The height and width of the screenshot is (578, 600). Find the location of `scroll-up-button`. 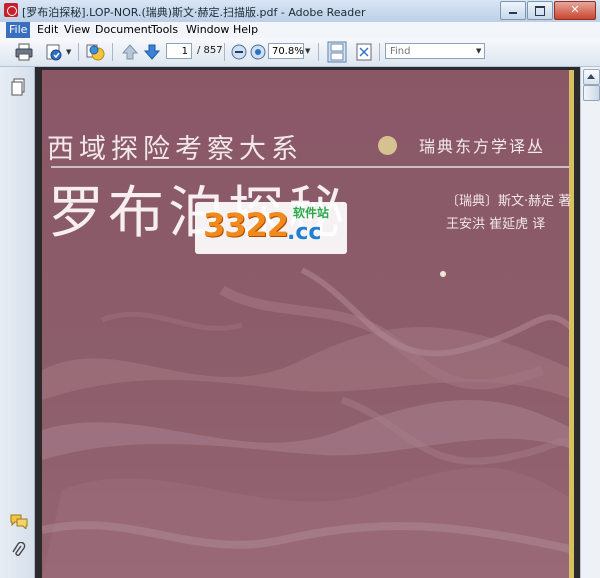

scroll-up-button is located at coordinates (591, 77).